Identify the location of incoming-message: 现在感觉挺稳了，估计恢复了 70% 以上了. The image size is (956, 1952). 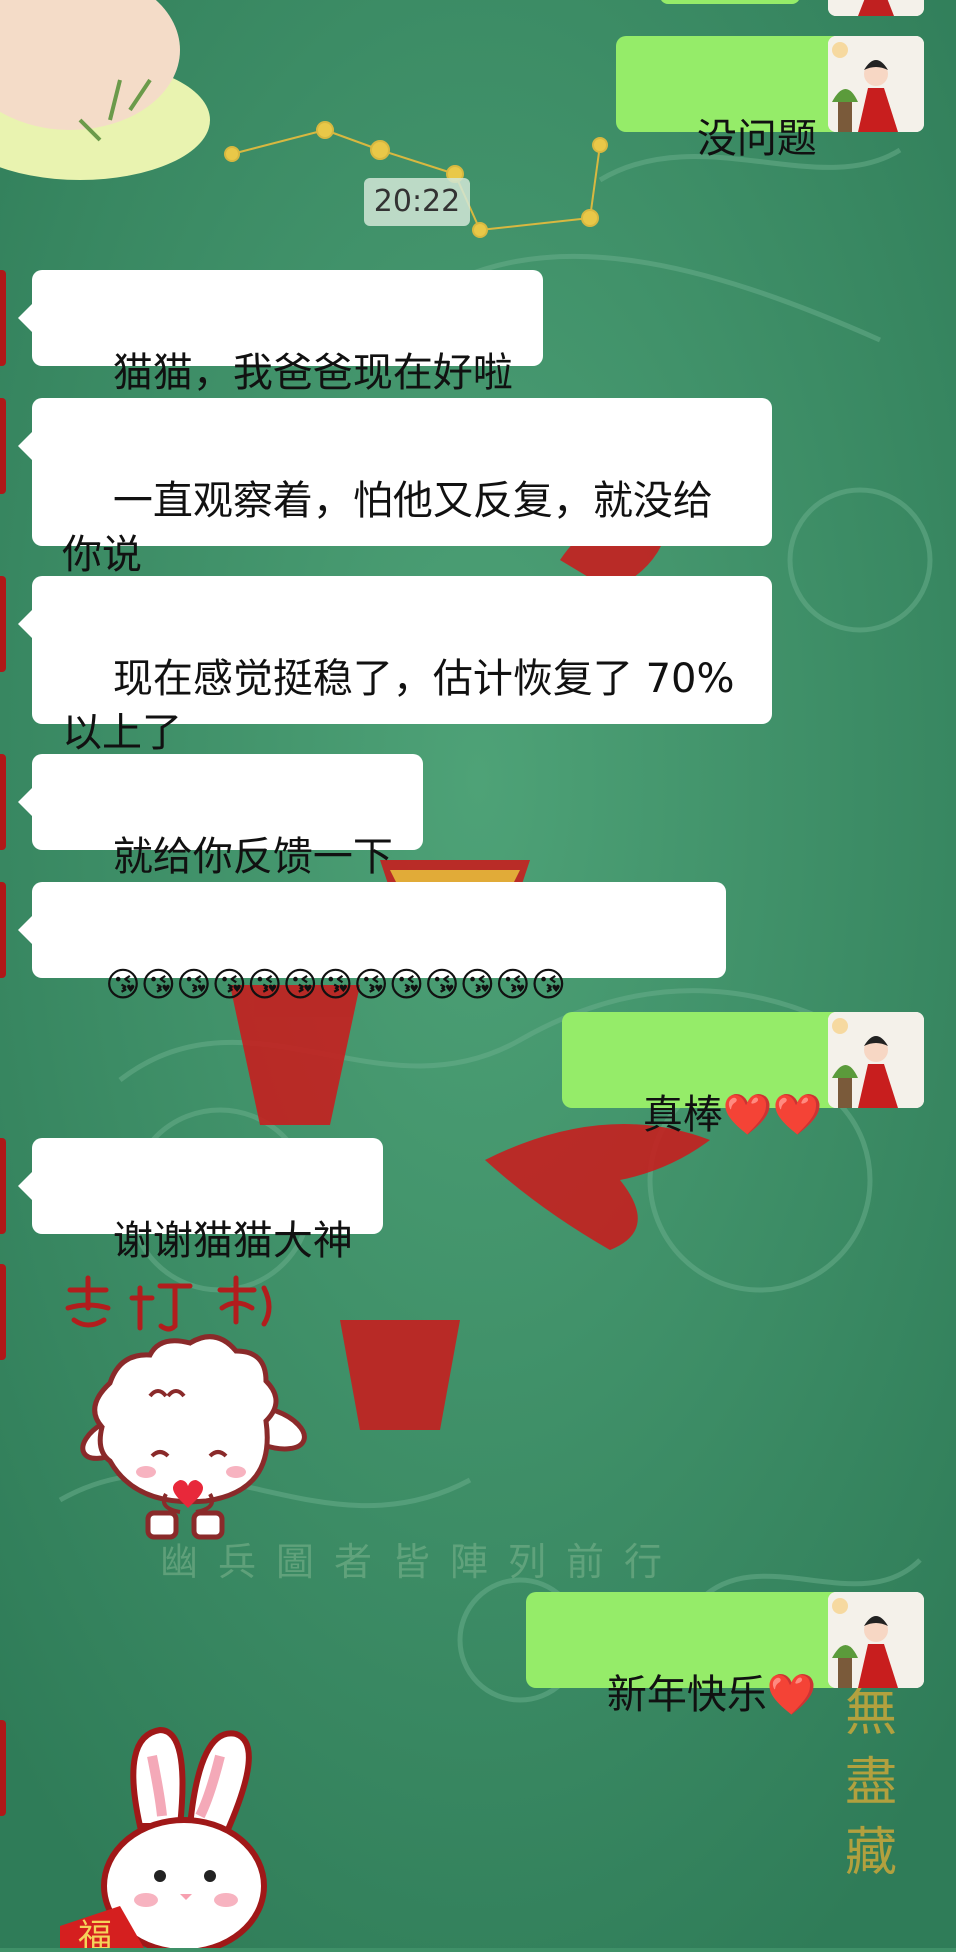
(395, 666).